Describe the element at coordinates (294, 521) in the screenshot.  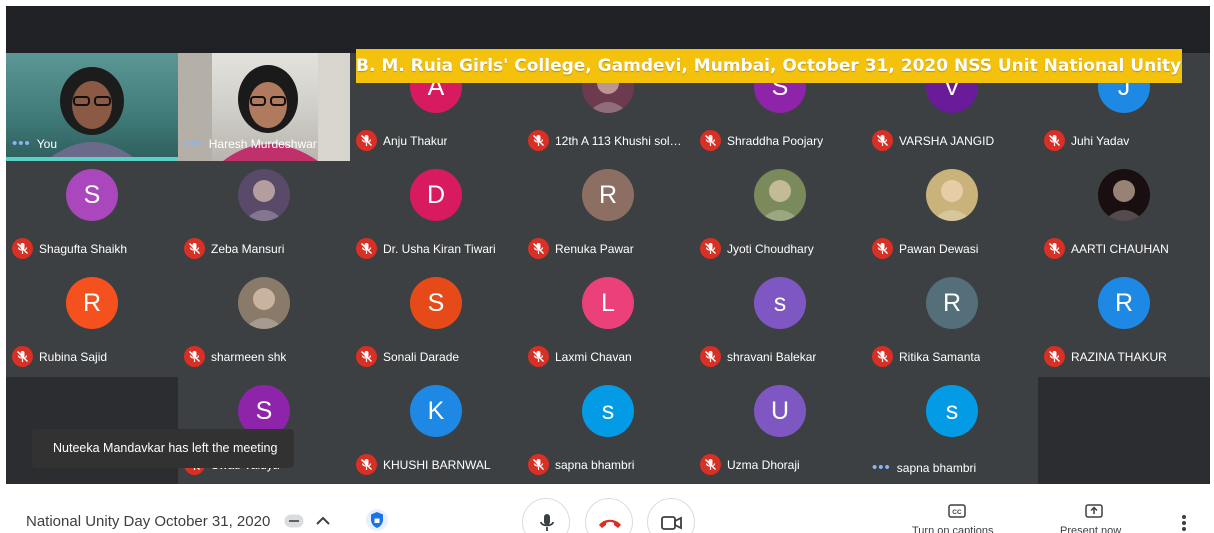
I see `link-icon` at that location.